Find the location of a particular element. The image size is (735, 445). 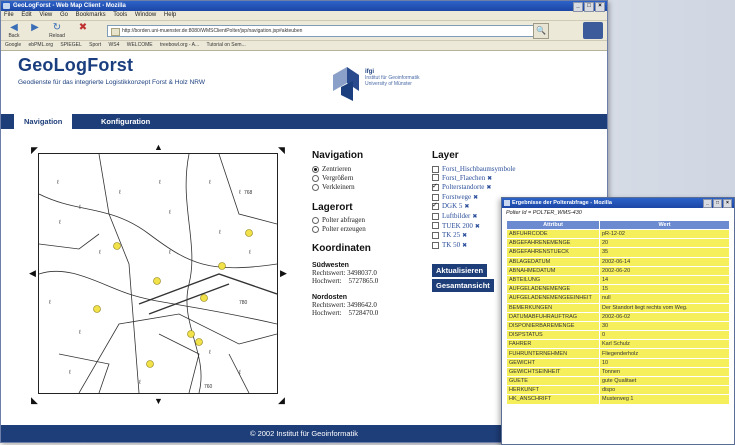

layer-item: Polterstandorte✖ is located at coordinates (474, 187).